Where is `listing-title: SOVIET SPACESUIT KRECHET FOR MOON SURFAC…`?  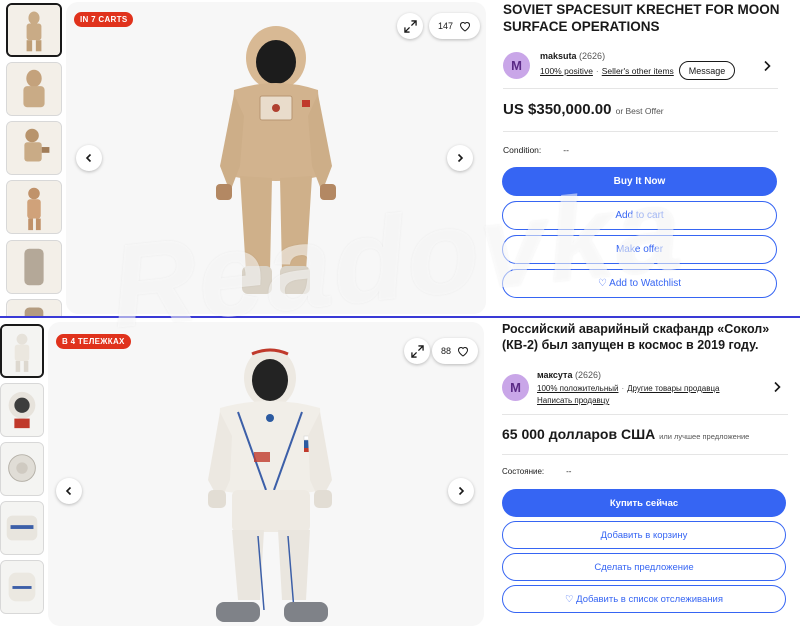 listing-title: SOVIET SPACESUIT KRECHET FOR MOON SURFAC… is located at coordinates (641, 18).